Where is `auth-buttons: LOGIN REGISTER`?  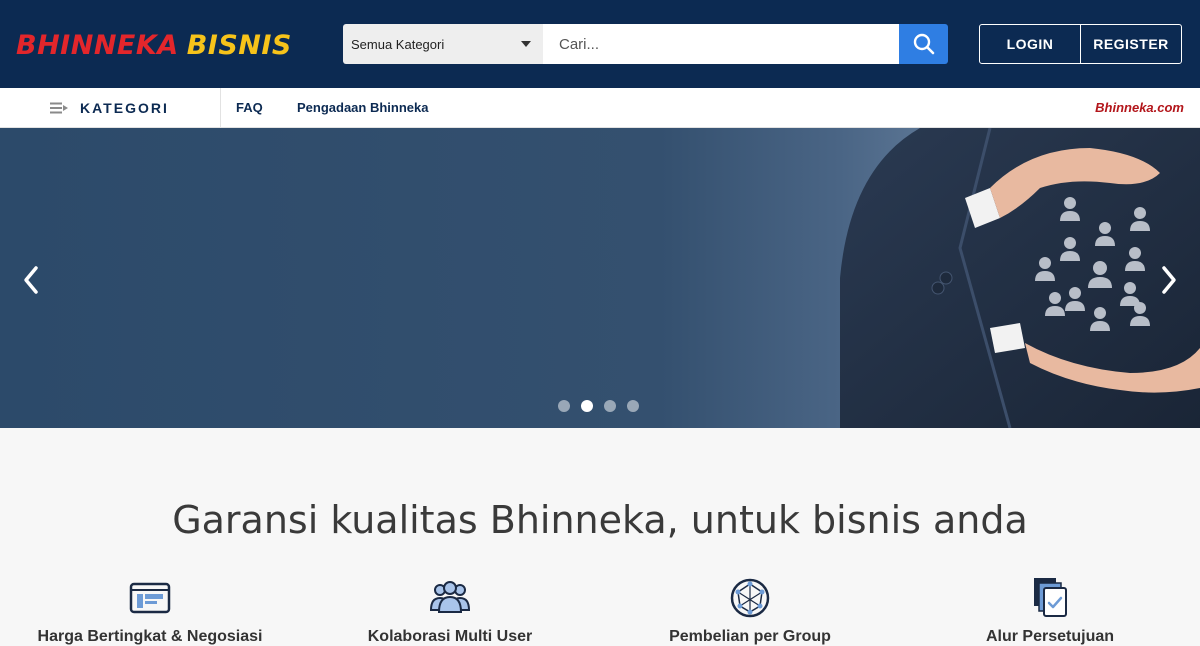 auth-buttons: LOGIN REGISTER is located at coordinates (1080, 44).